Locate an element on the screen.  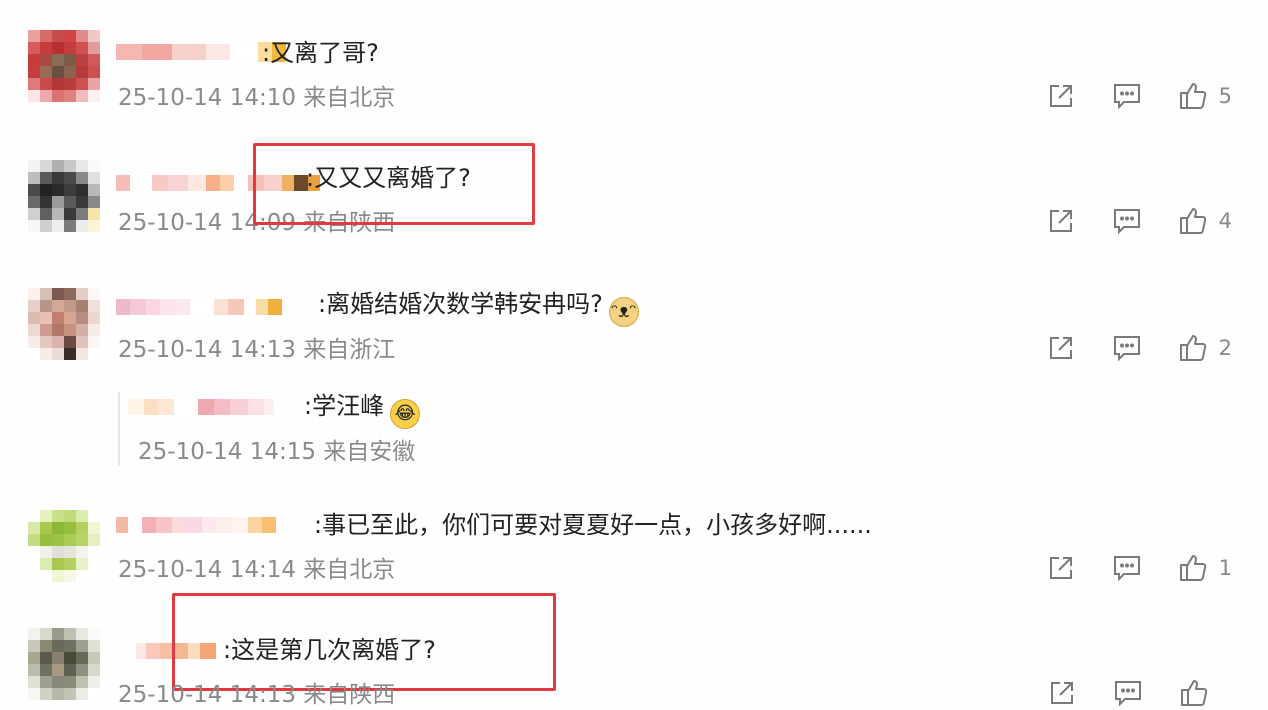
comment-text: :又离了哥? is located at coordinates (320, 53).